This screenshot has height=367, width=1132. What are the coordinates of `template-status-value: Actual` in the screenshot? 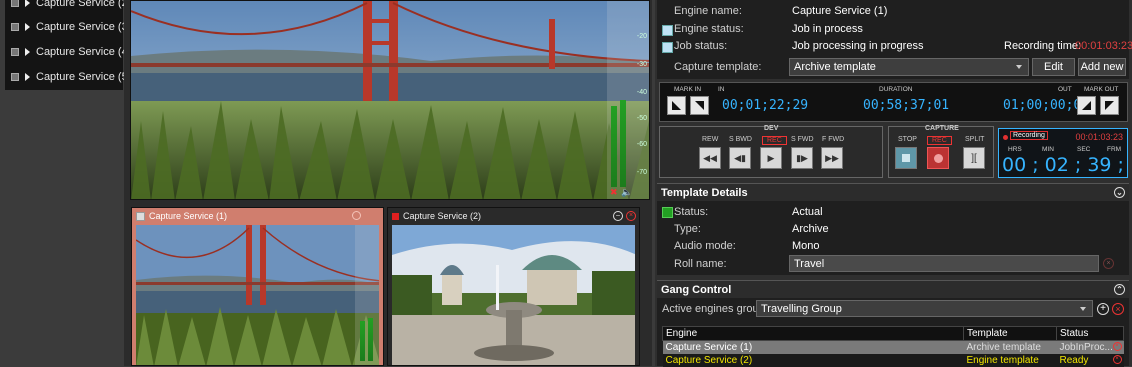 It's located at (807, 212).